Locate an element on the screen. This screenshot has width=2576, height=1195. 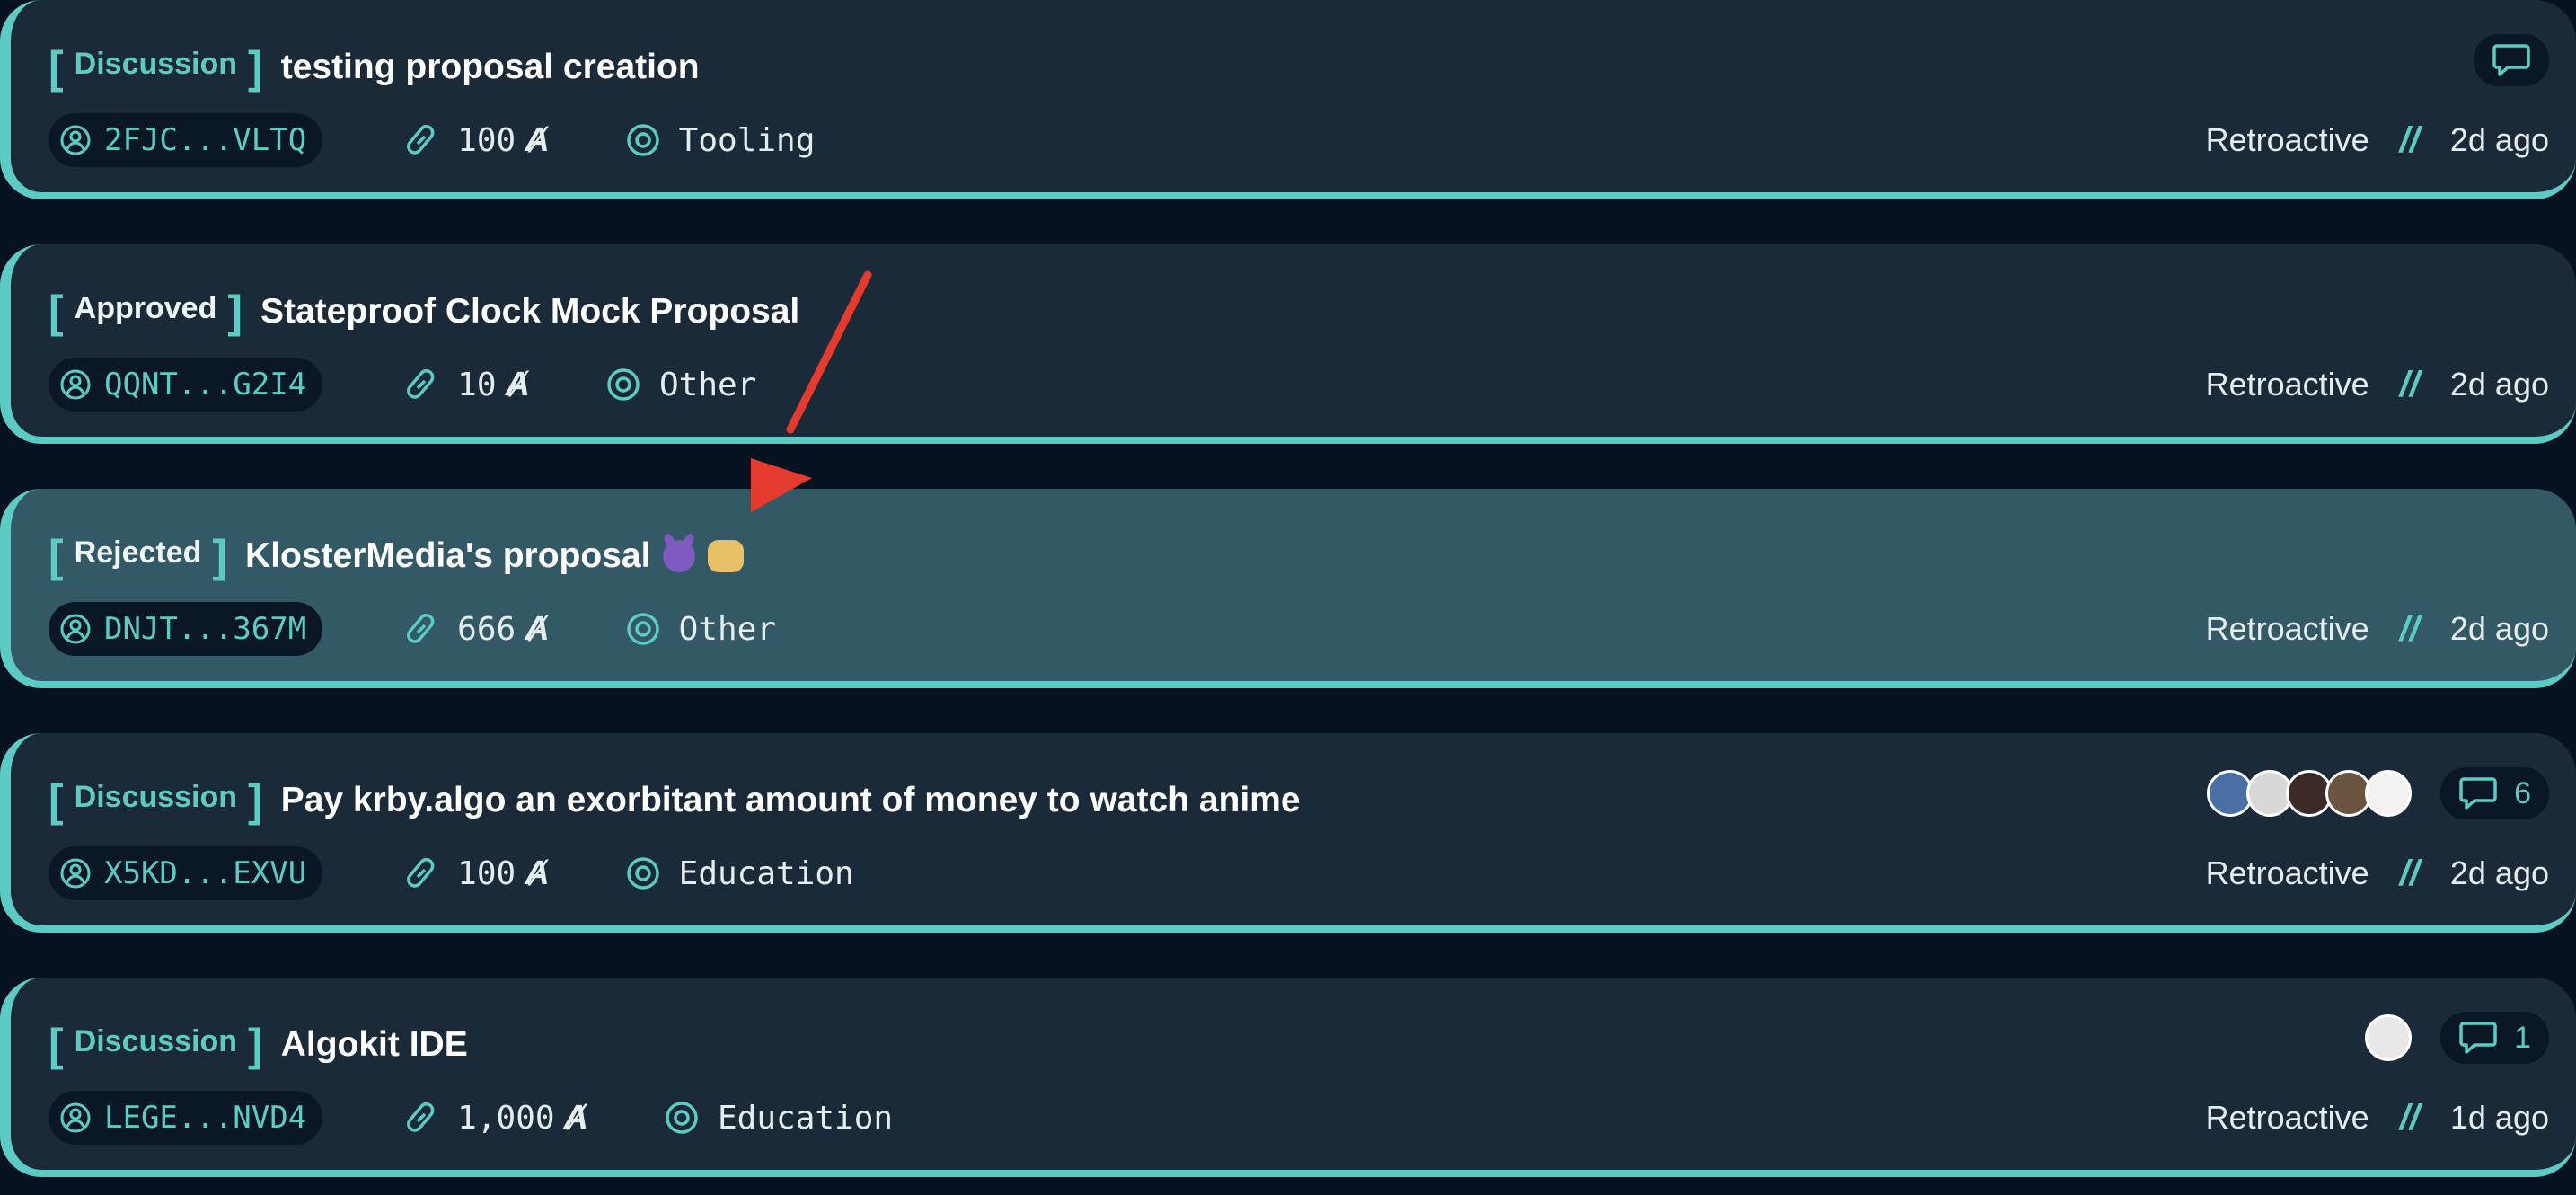
proposal-type-age: Retroactive // 1d ago is located at coordinates (2377, 1118).